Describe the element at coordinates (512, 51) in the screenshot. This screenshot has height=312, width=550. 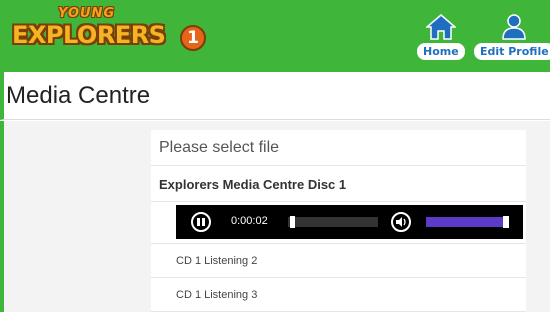
I see `edit-profile-label: Edit Profile` at that location.